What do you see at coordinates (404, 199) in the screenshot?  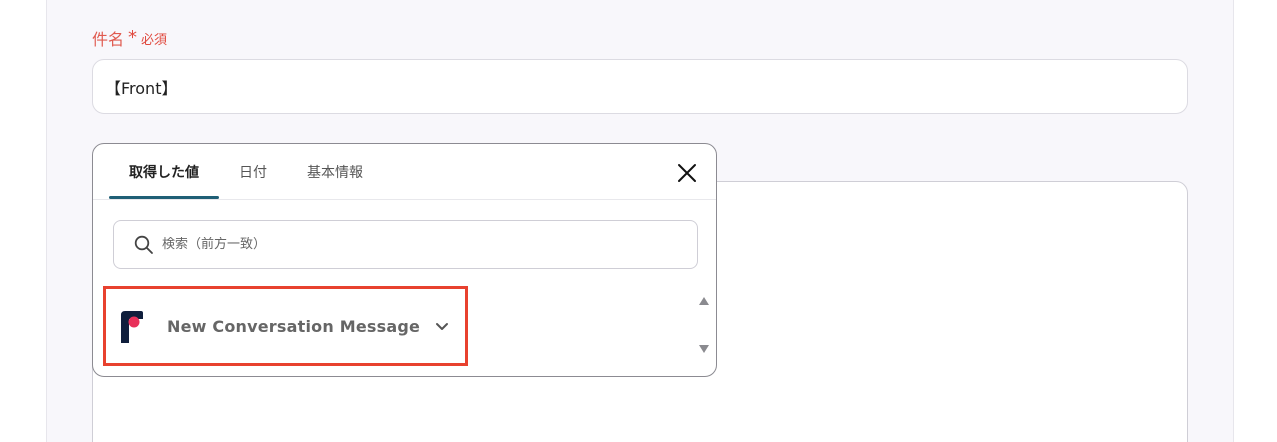 I see `tab-divider` at bounding box center [404, 199].